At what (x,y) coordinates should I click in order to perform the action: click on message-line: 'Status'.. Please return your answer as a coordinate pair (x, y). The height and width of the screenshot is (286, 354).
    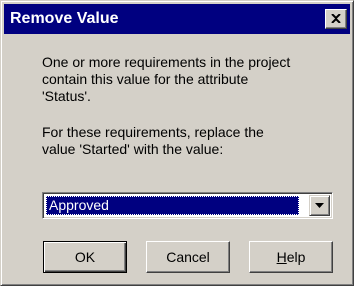
    Looking at the image, I should click on (66, 96).